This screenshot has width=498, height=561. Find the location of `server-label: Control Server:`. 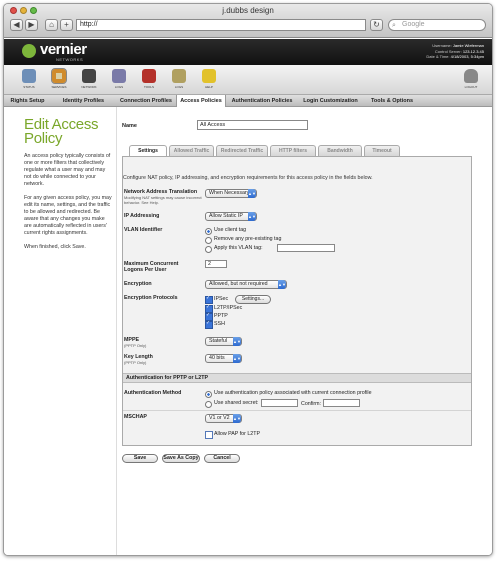

server-label: Control Server: is located at coordinates (448, 51).